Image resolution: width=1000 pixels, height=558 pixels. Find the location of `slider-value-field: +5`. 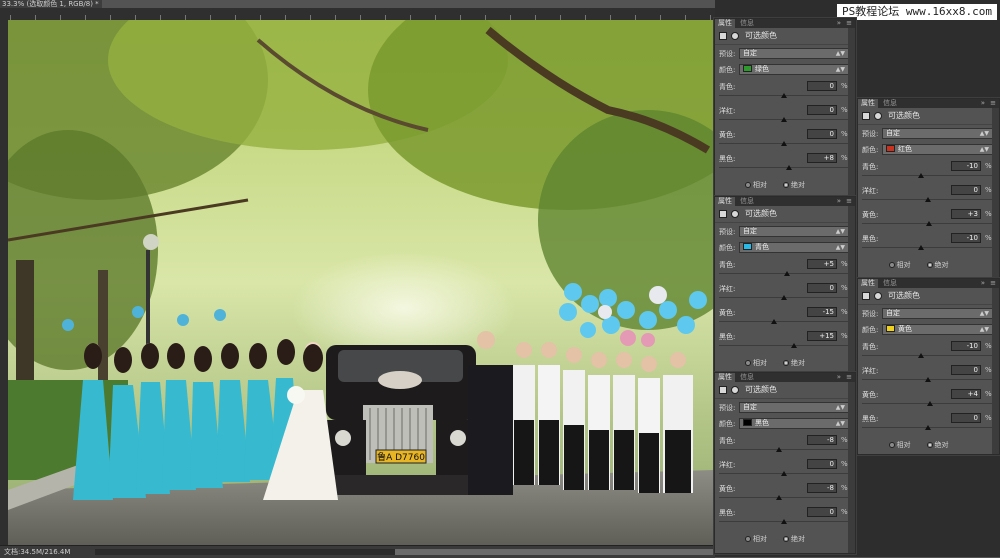

slider-value-field: +5 is located at coordinates (822, 264).